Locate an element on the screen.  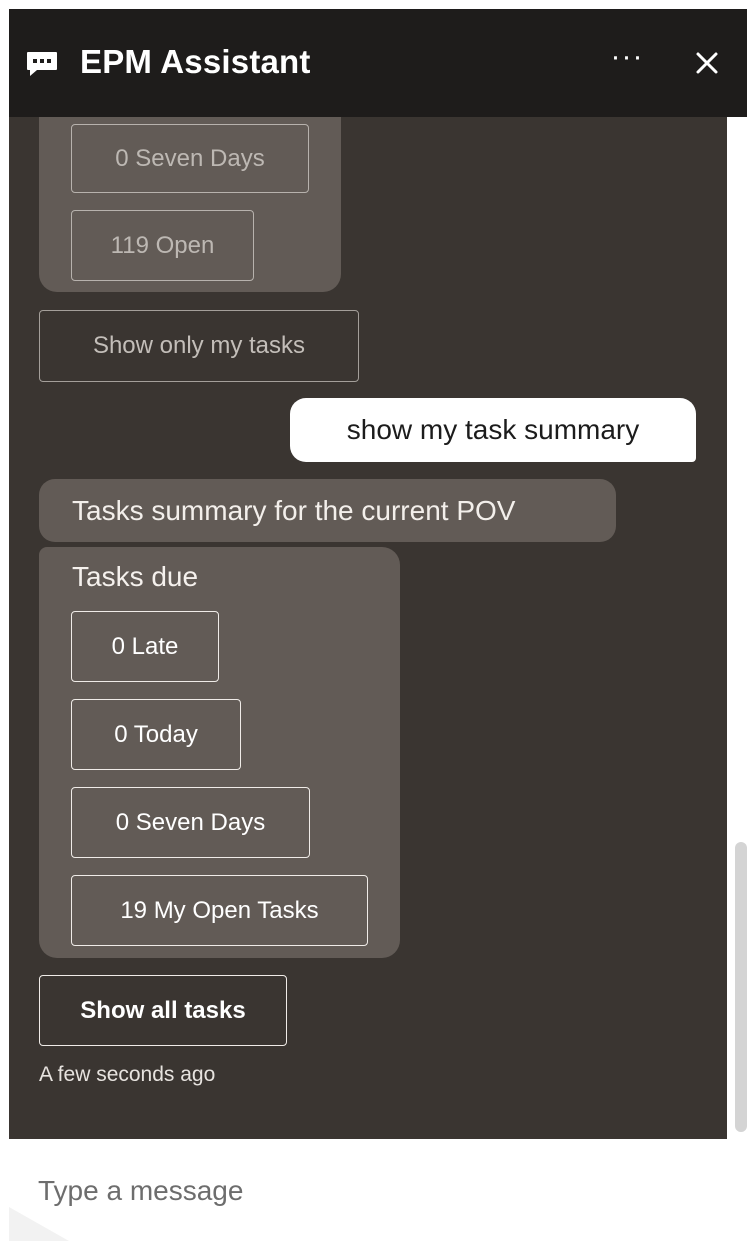
composer-corner-decoration is located at coordinates (39, 1224).